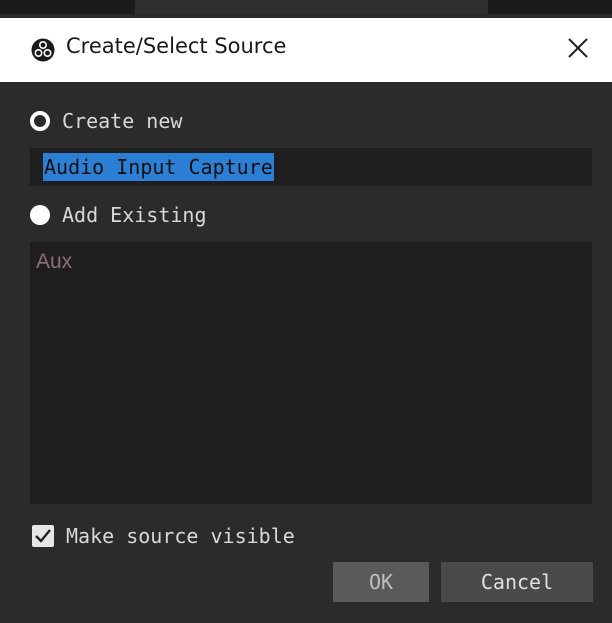  I want to click on parent-window-edge-segment, so click(311, 7).